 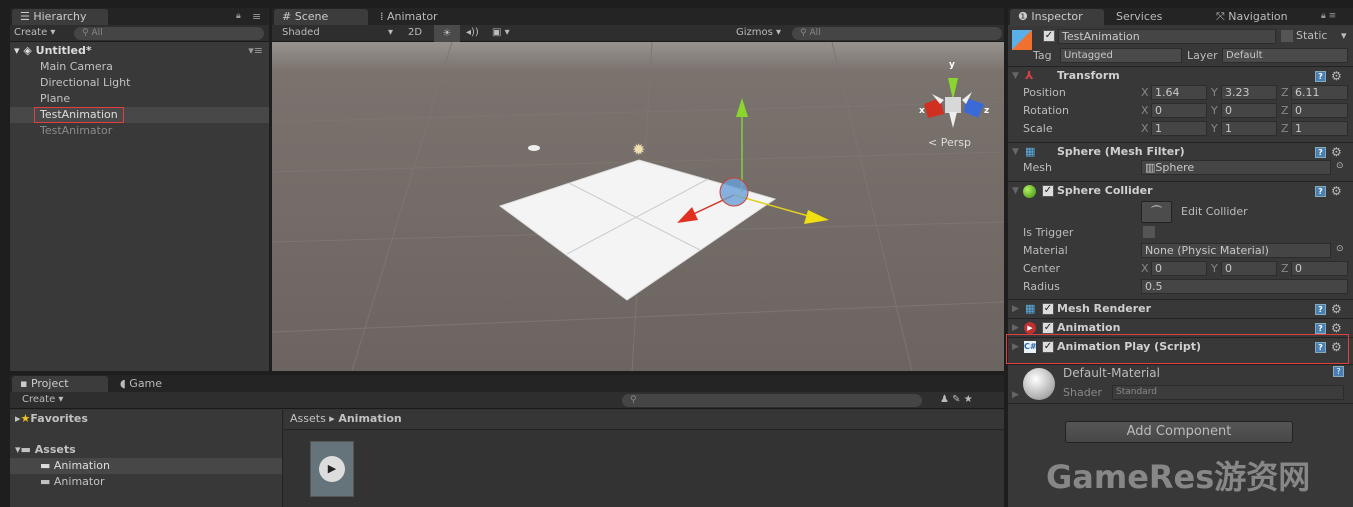 What do you see at coordinates (1287, 36) in the screenshot?
I see `static-checkbox` at bounding box center [1287, 36].